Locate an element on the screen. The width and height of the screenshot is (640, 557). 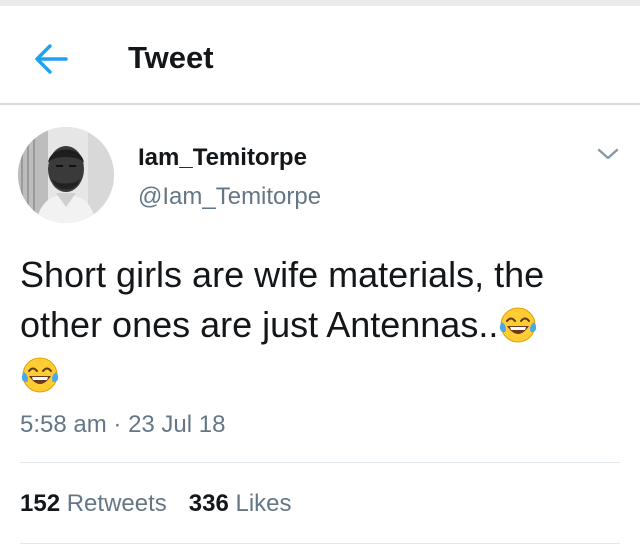
avatar-photo is located at coordinates (66, 175).